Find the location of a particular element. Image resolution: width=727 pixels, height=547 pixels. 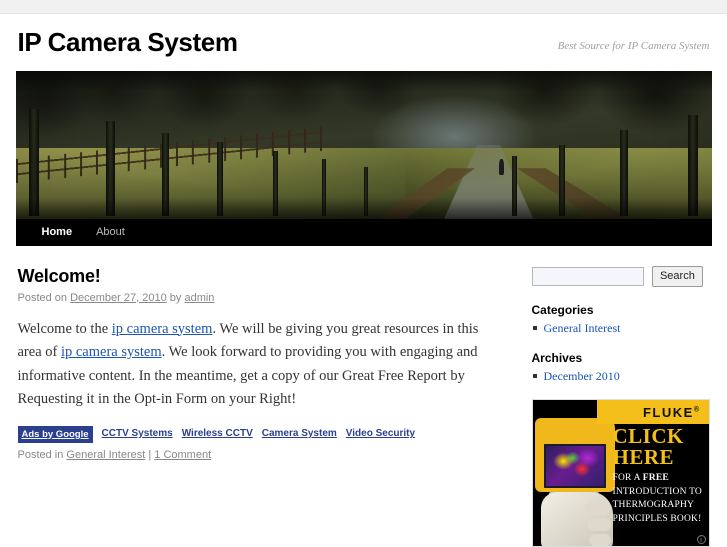

post-text-1: Welcome to the is located at coordinates (64, 328).